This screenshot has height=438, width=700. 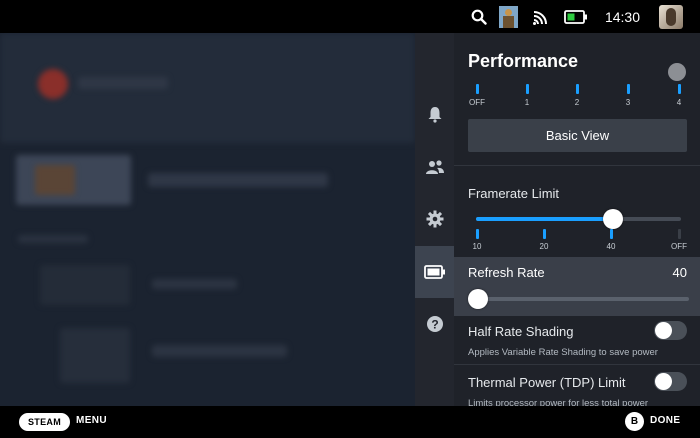 What do you see at coordinates (350, 422) in the screenshot?
I see `bottom-bar: STEAM MENU B DONE` at bounding box center [350, 422].